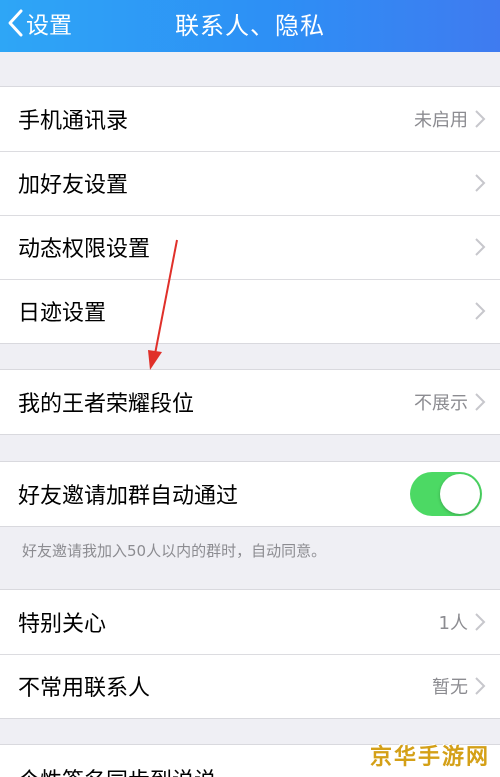 This screenshot has width=500, height=777. I want to click on row-special-care: 特别关心 1人, so click(250, 622).